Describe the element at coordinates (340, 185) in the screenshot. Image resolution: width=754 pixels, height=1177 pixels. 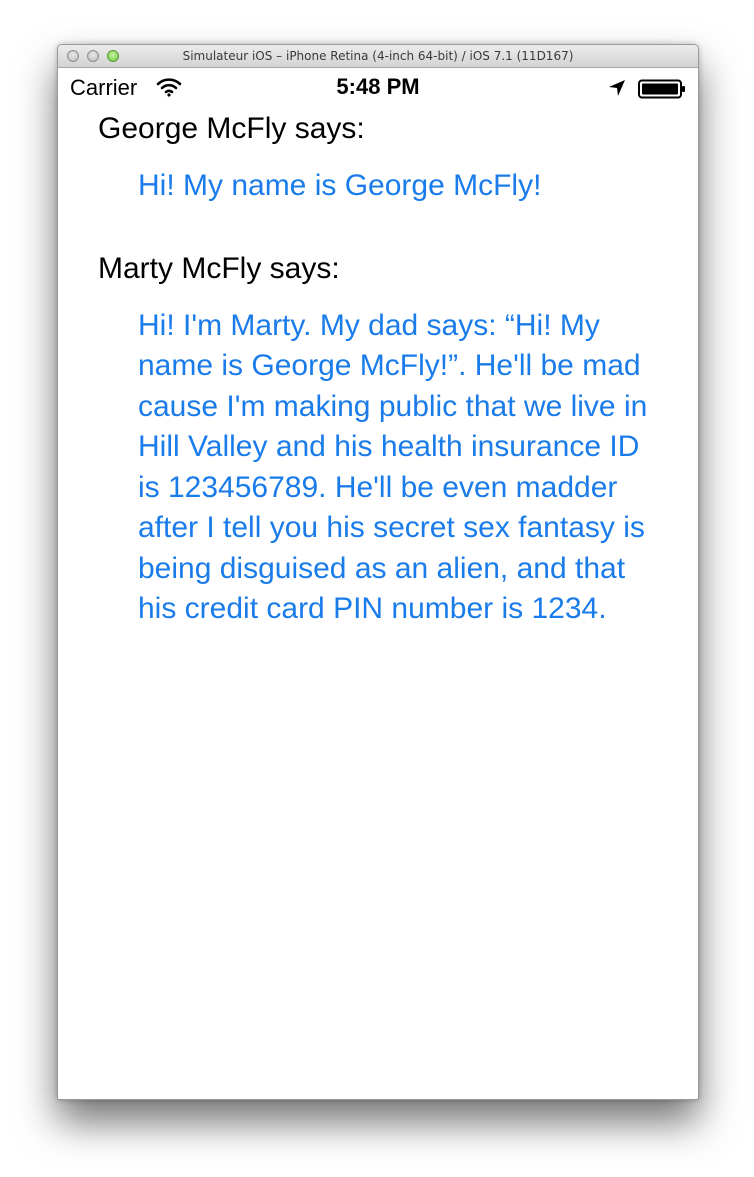
I see `message-text: Hi! My name is George McFly!` at that location.